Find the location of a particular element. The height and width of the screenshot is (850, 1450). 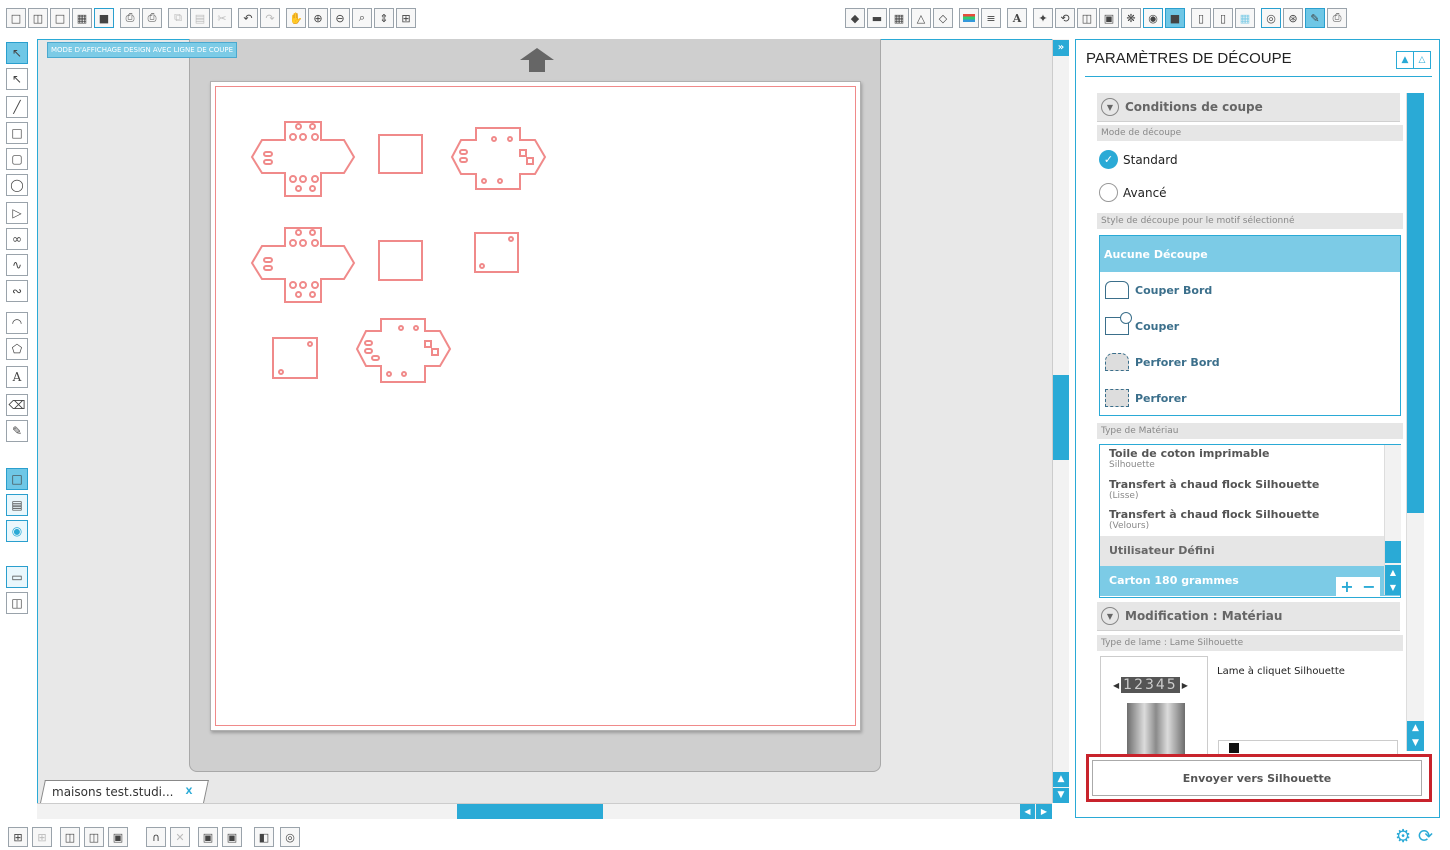

expand-panel-icon: » is located at coordinates (1061, 48).